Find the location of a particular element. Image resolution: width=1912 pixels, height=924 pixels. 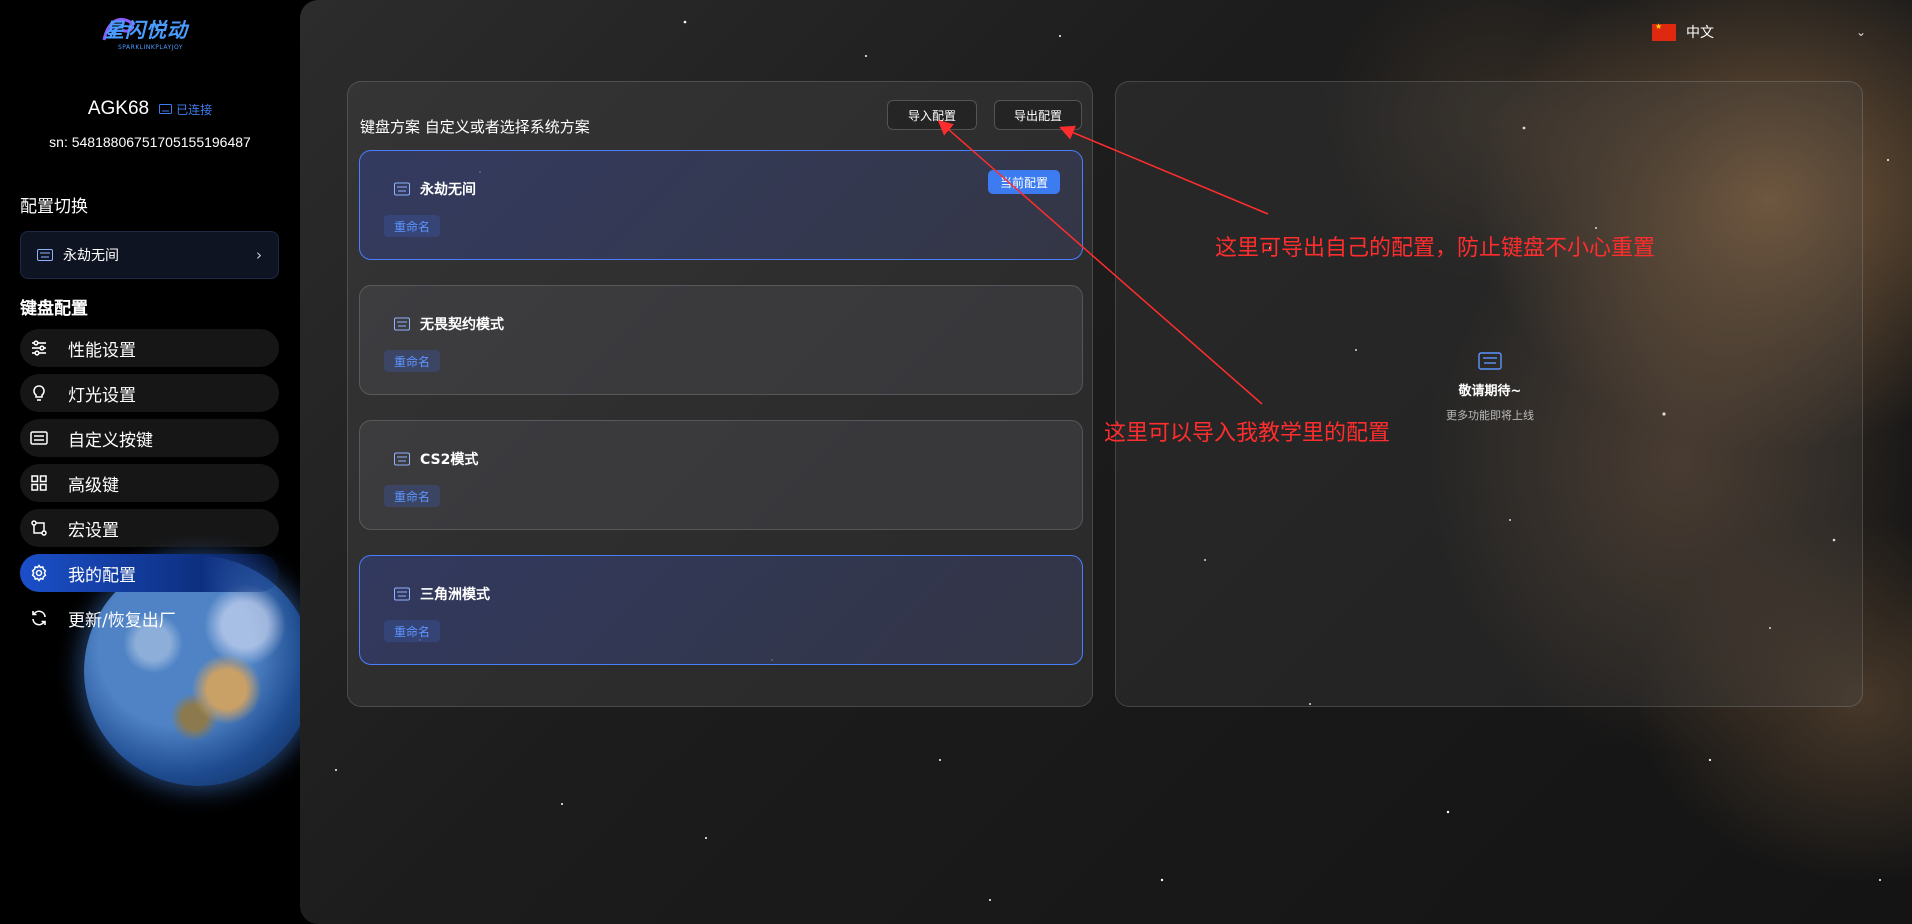

profile-name: 三角洲模式 is located at coordinates (455, 595).